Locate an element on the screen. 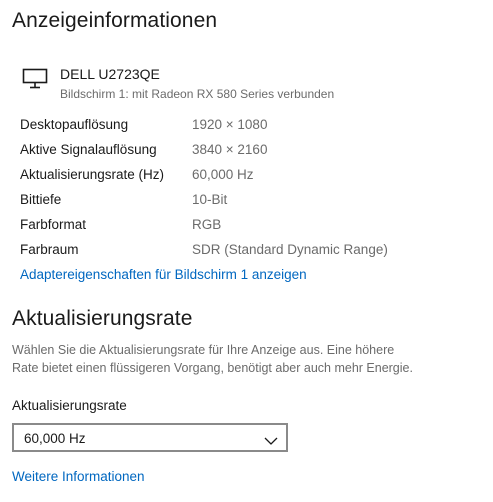  info-row-label: Aktive Signalauflösung is located at coordinates (88, 149).